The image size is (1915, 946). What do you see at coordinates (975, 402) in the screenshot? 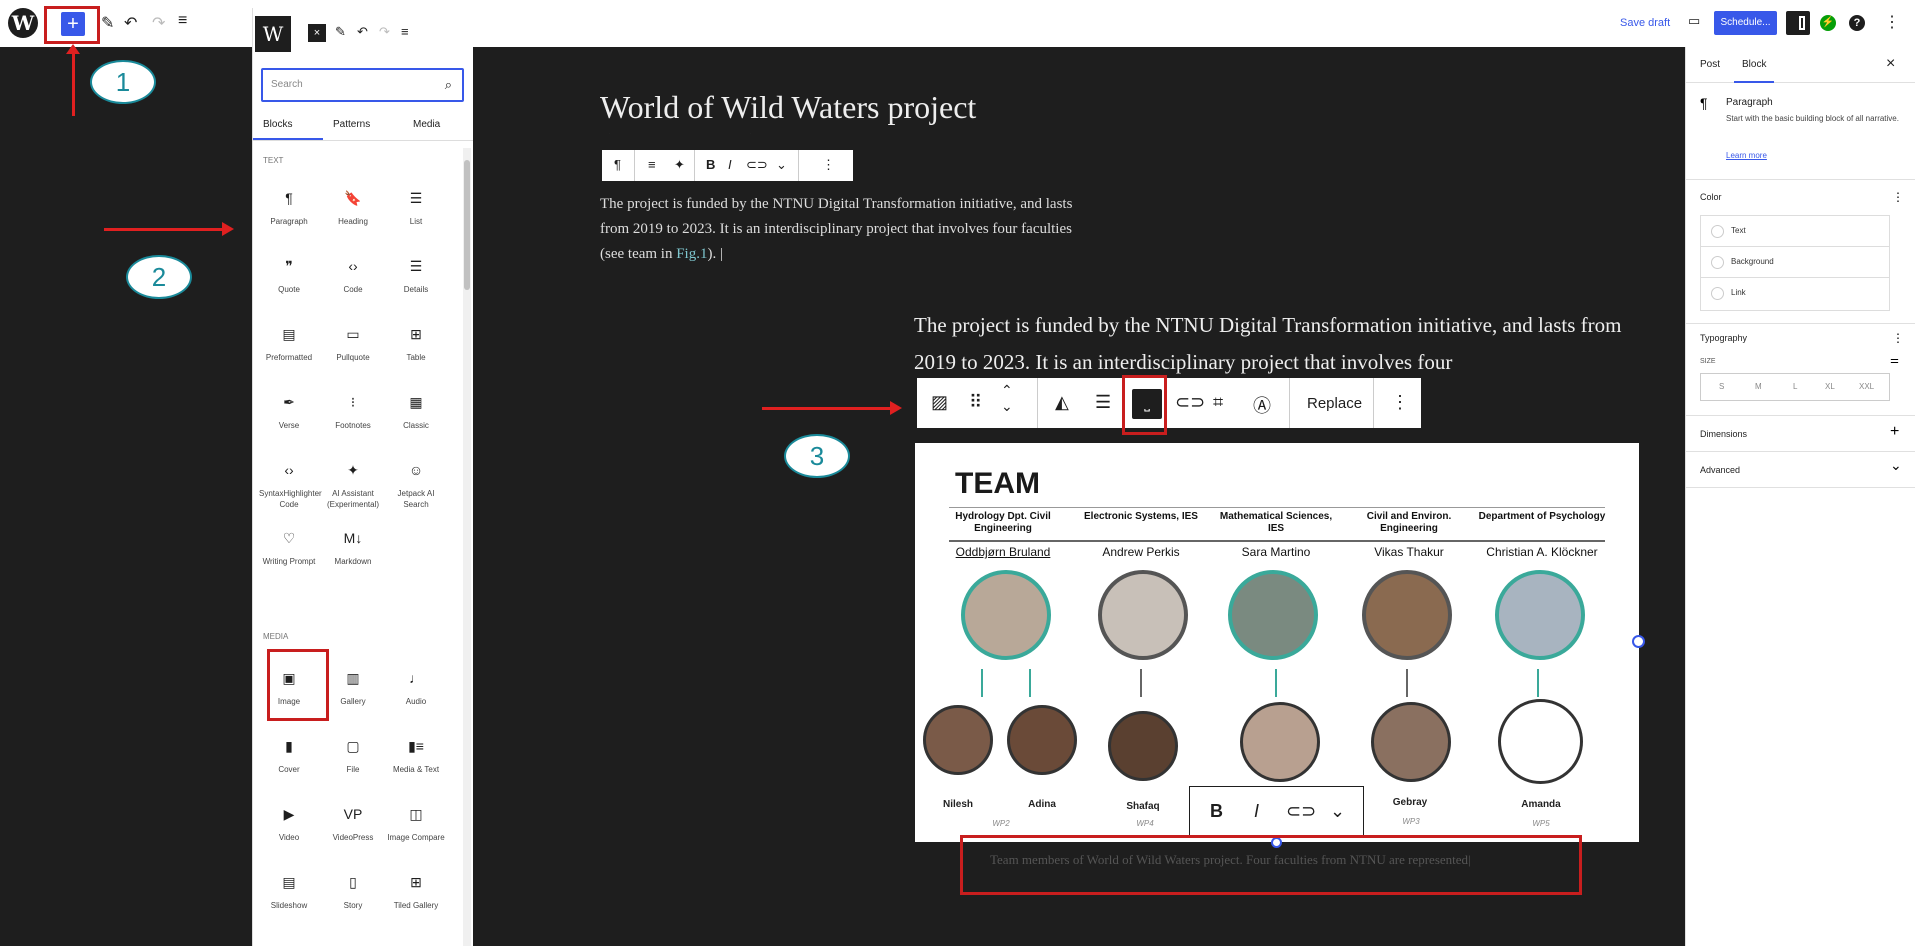
I see `drag-handle-icon: ⠿` at bounding box center [975, 402].